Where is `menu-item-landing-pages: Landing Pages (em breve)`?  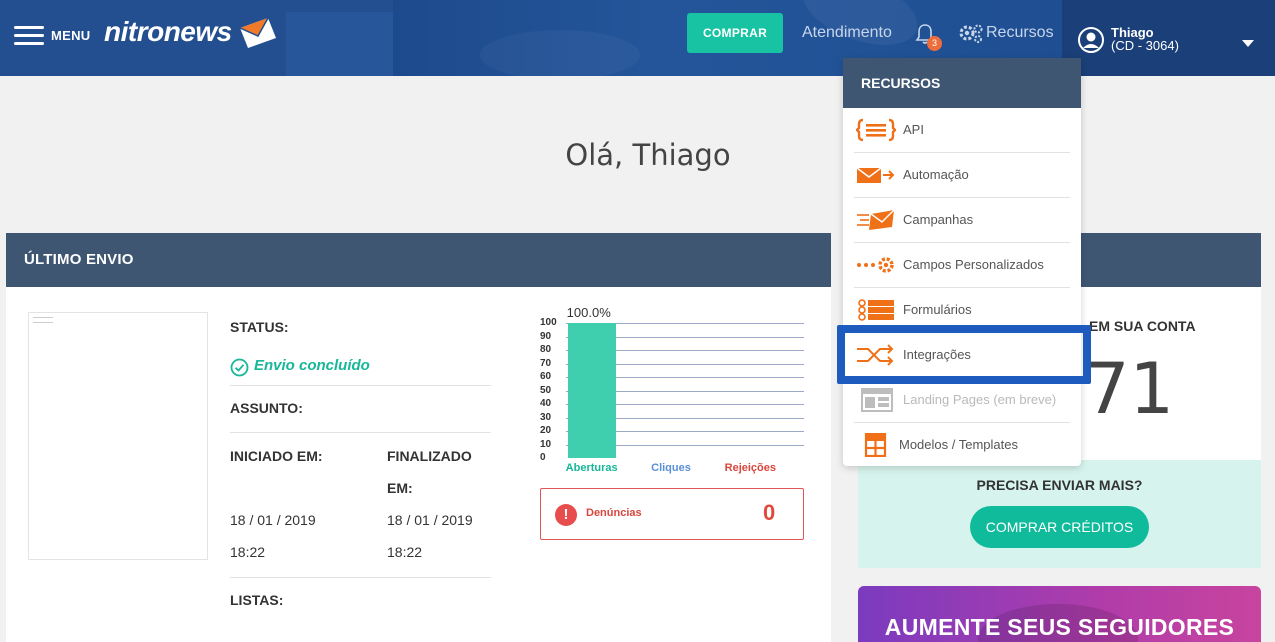 menu-item-landing-pages: Landing Pages (em breve) is located at coordinates (962, 400).